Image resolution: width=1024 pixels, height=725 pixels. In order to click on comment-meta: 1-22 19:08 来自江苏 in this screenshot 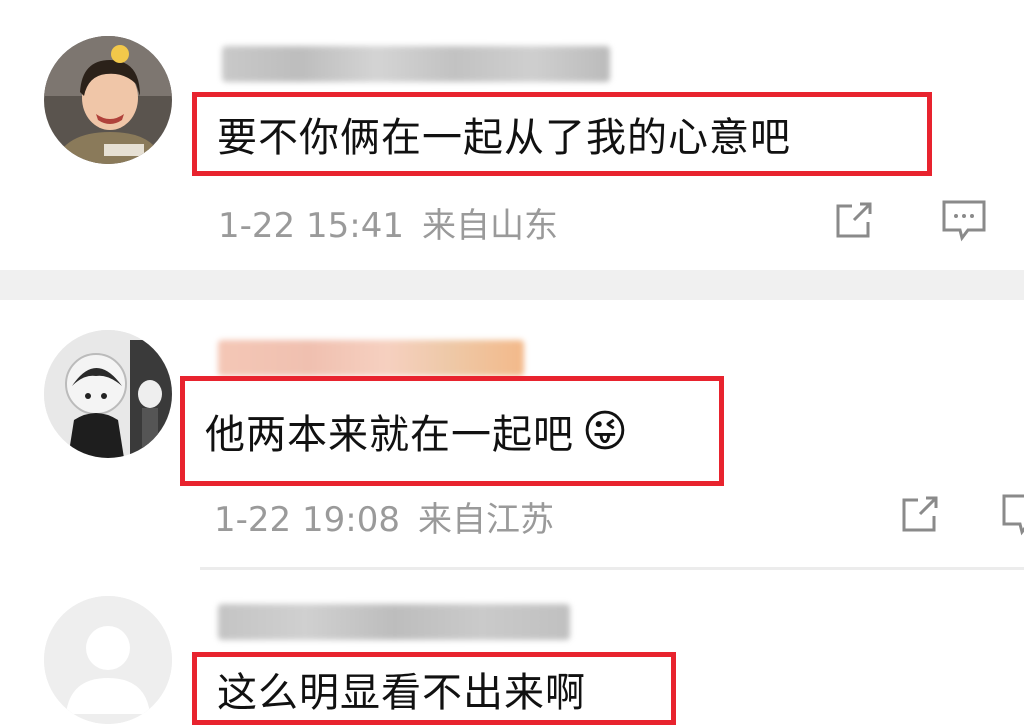, I will do `click(384, 516)`.